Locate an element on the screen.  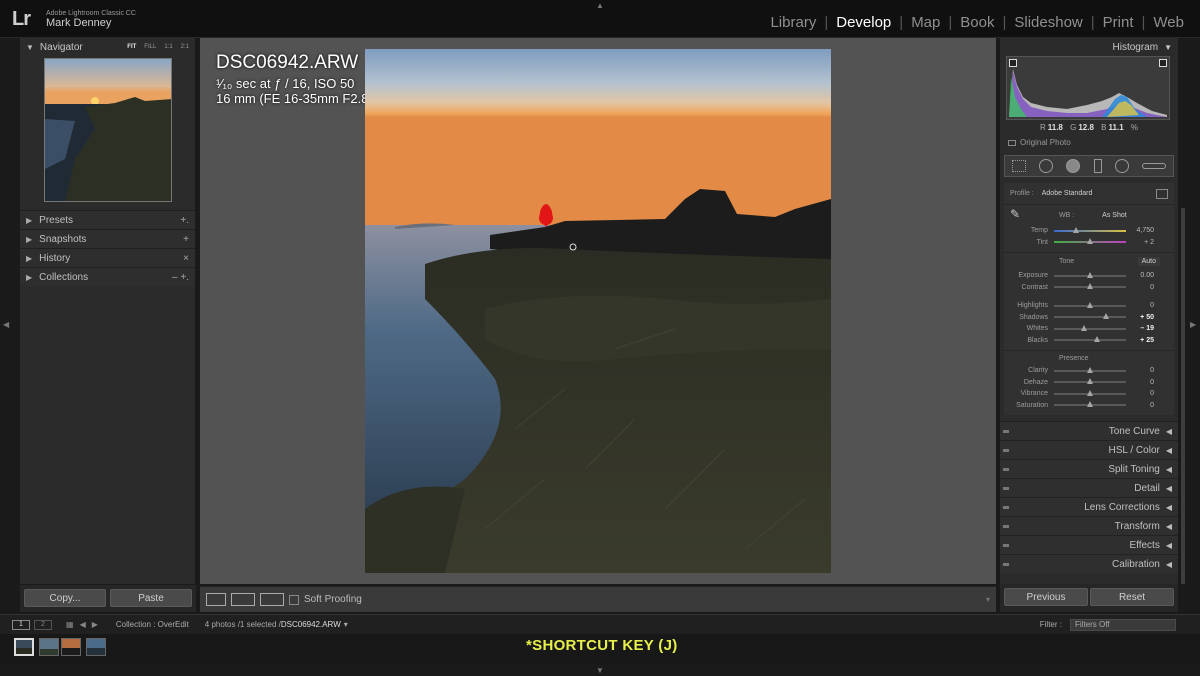
panel-collections: ▶ Collections – +. is located at coordinates (107, 276).